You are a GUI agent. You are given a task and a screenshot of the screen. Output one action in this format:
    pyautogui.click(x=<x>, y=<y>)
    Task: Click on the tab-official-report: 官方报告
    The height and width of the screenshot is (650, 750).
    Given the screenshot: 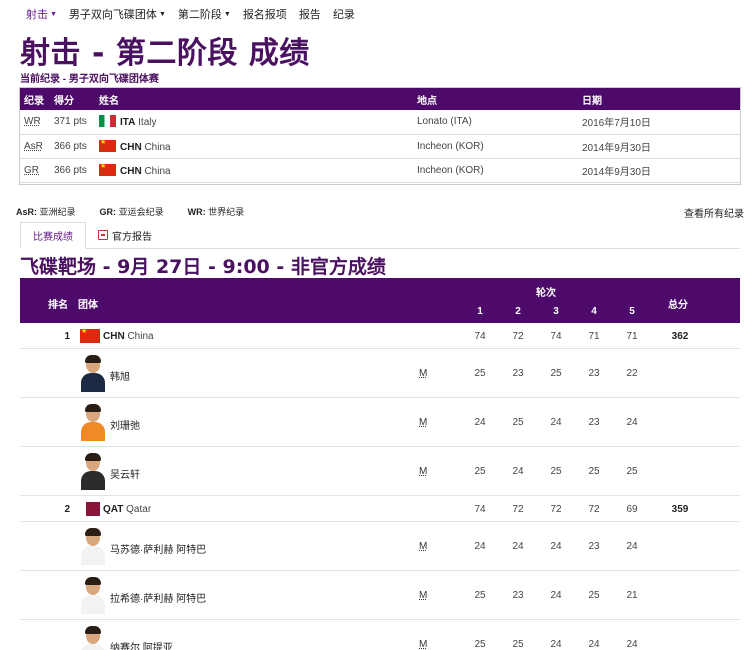 What is the action you would take?
    pyautogui.click(x=125, y=235)
    